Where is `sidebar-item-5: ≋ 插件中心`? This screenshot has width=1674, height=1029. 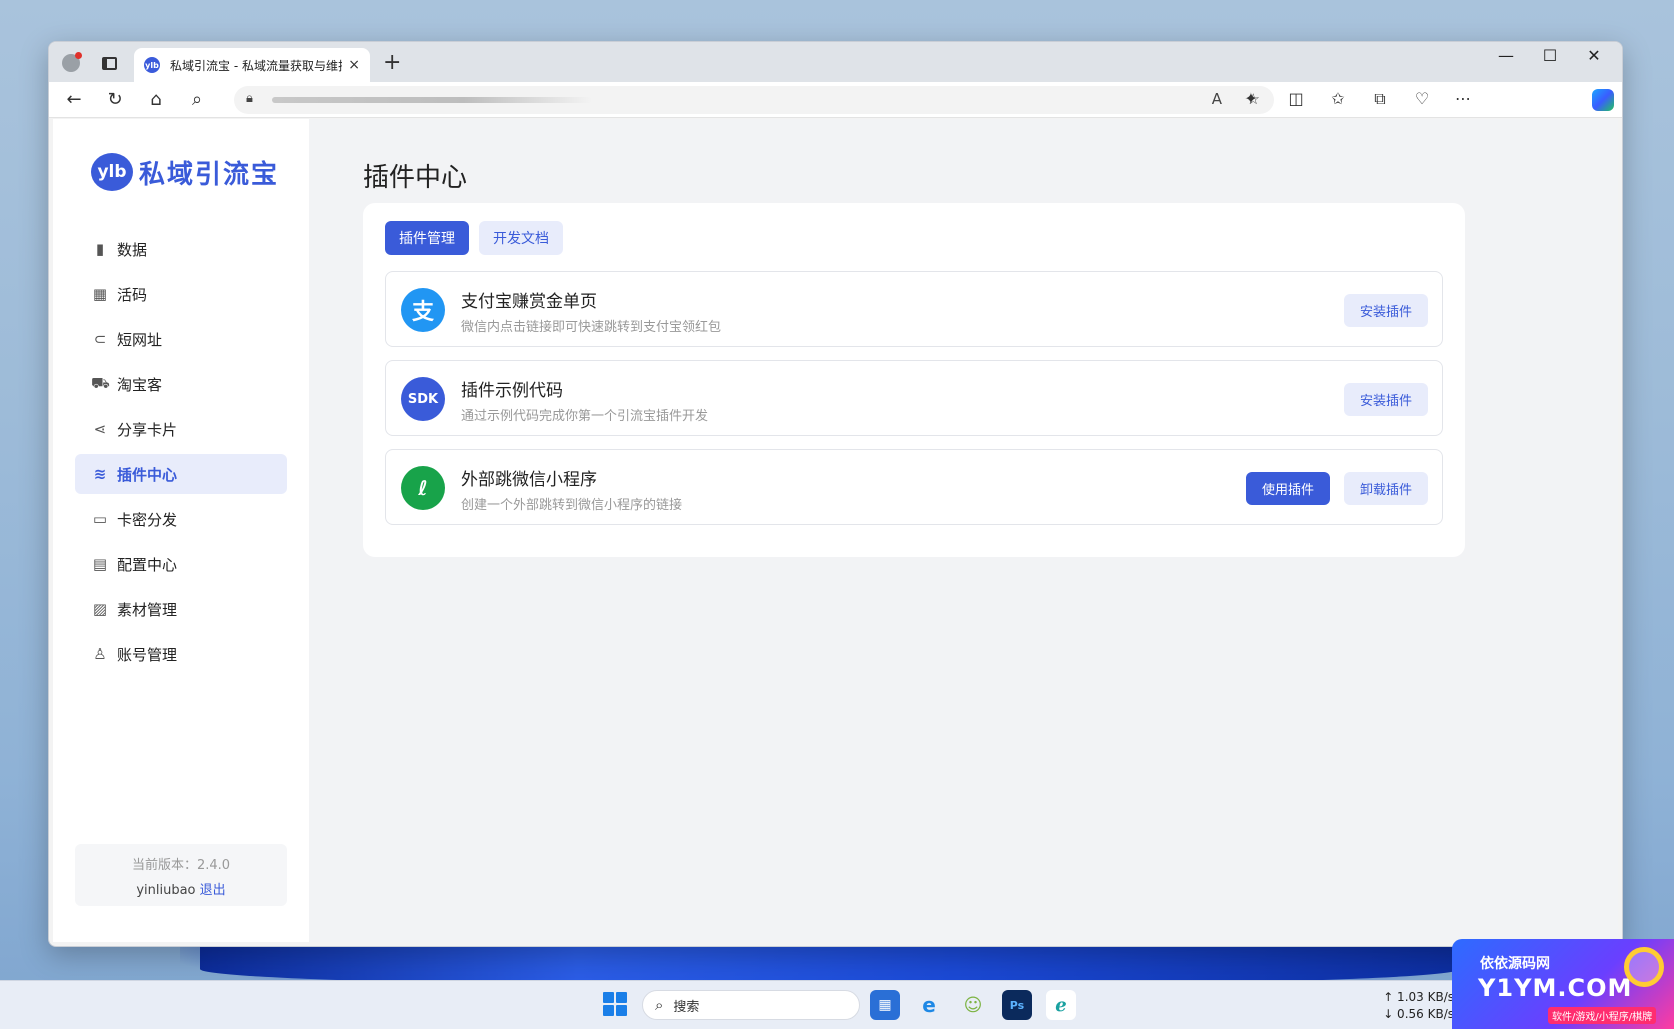
sidebar-item-5: ≋ 插件中心 is located at coordinates (181, 474).